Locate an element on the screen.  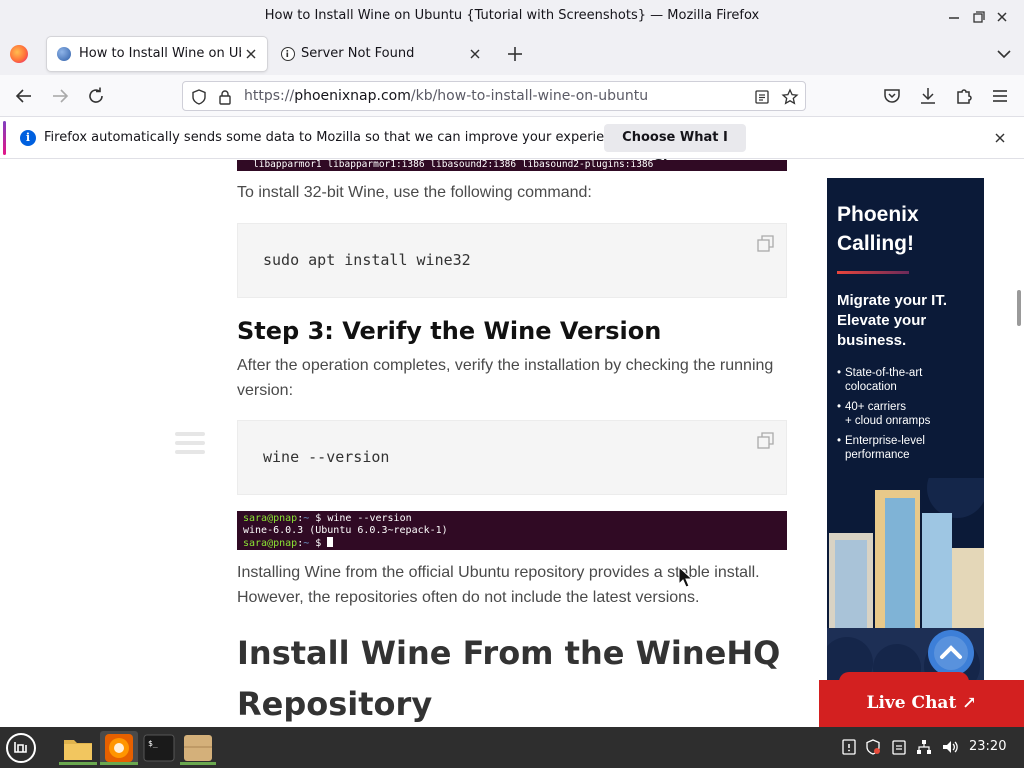
terminal-command: $ is located at coordinates (318, 543).